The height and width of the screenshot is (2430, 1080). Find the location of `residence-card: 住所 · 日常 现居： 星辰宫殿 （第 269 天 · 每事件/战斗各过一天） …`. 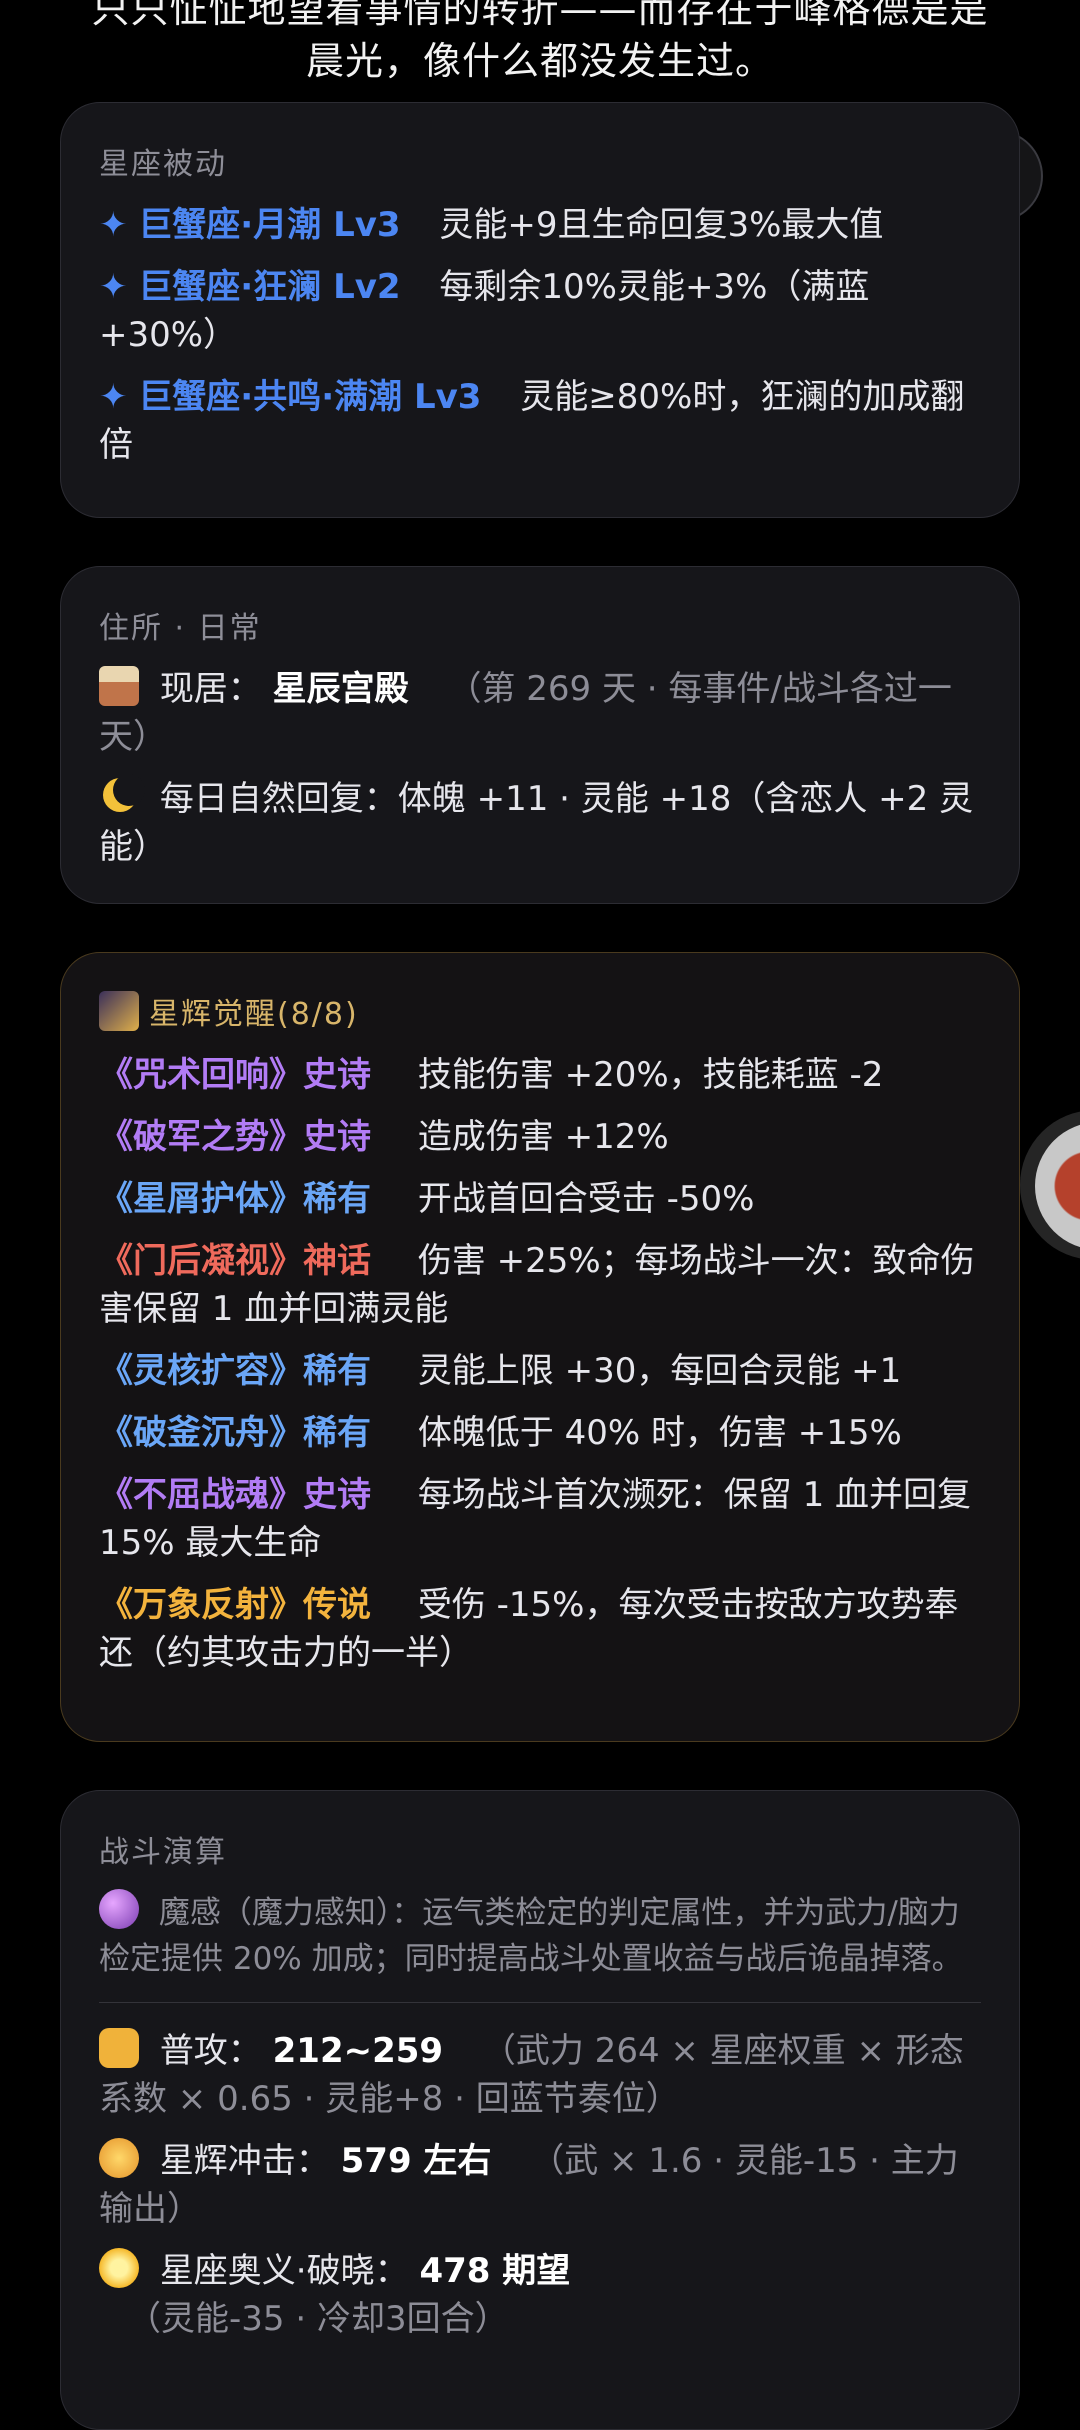

residence-card: 住所 · 日常 现居： 星辰宫殿 （第 269 天 · 每事件/战斗各过一天） … is located at coordinates (540, 735).